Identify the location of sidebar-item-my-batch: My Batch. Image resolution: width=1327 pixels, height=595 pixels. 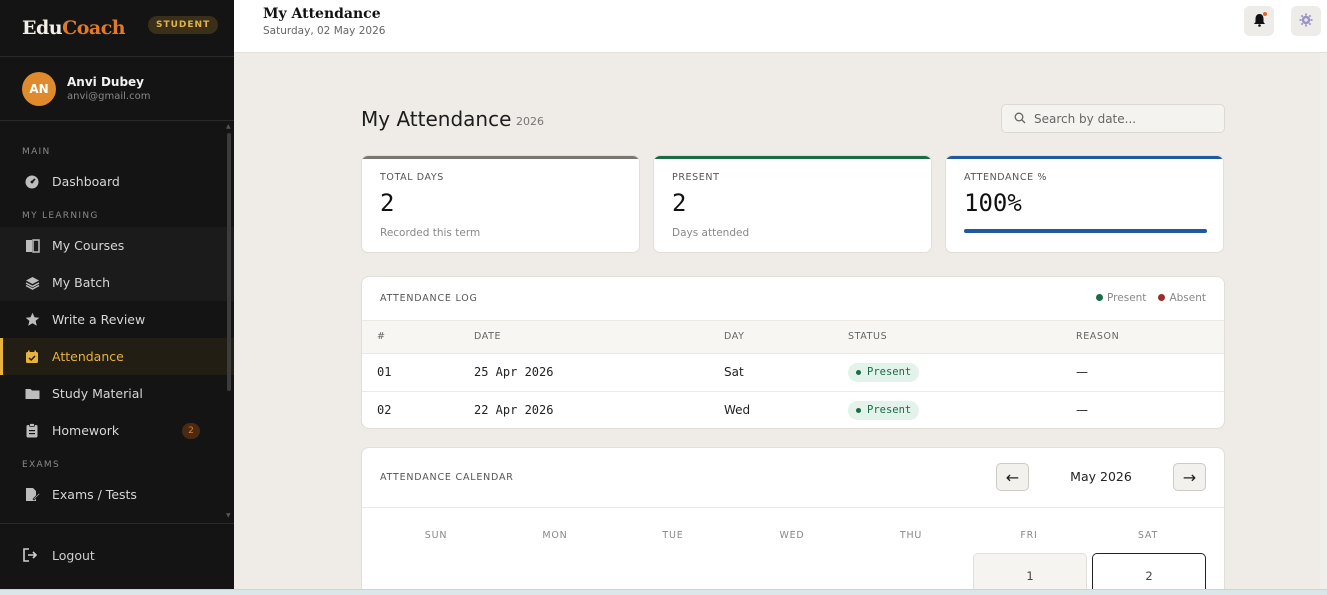
(117, 282).